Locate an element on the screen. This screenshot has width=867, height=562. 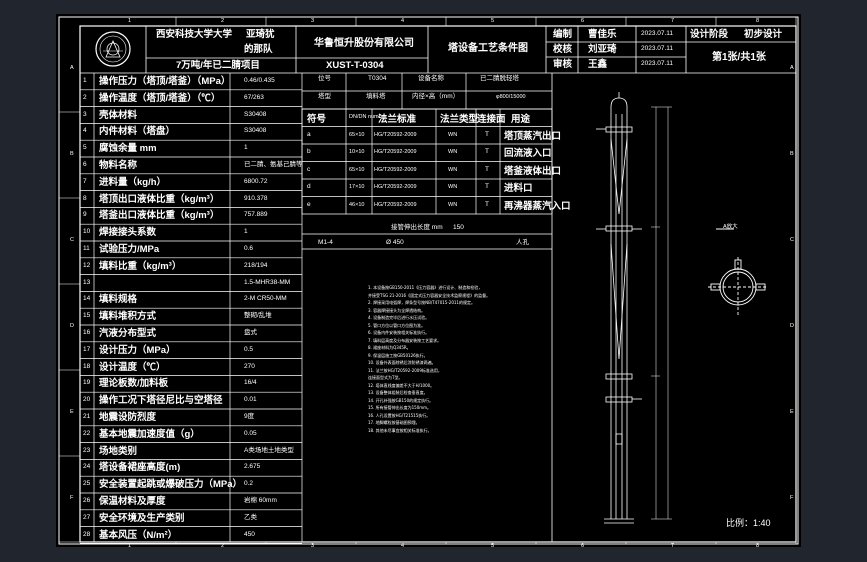
param-no: 9 is located at coordinates (85, 215).